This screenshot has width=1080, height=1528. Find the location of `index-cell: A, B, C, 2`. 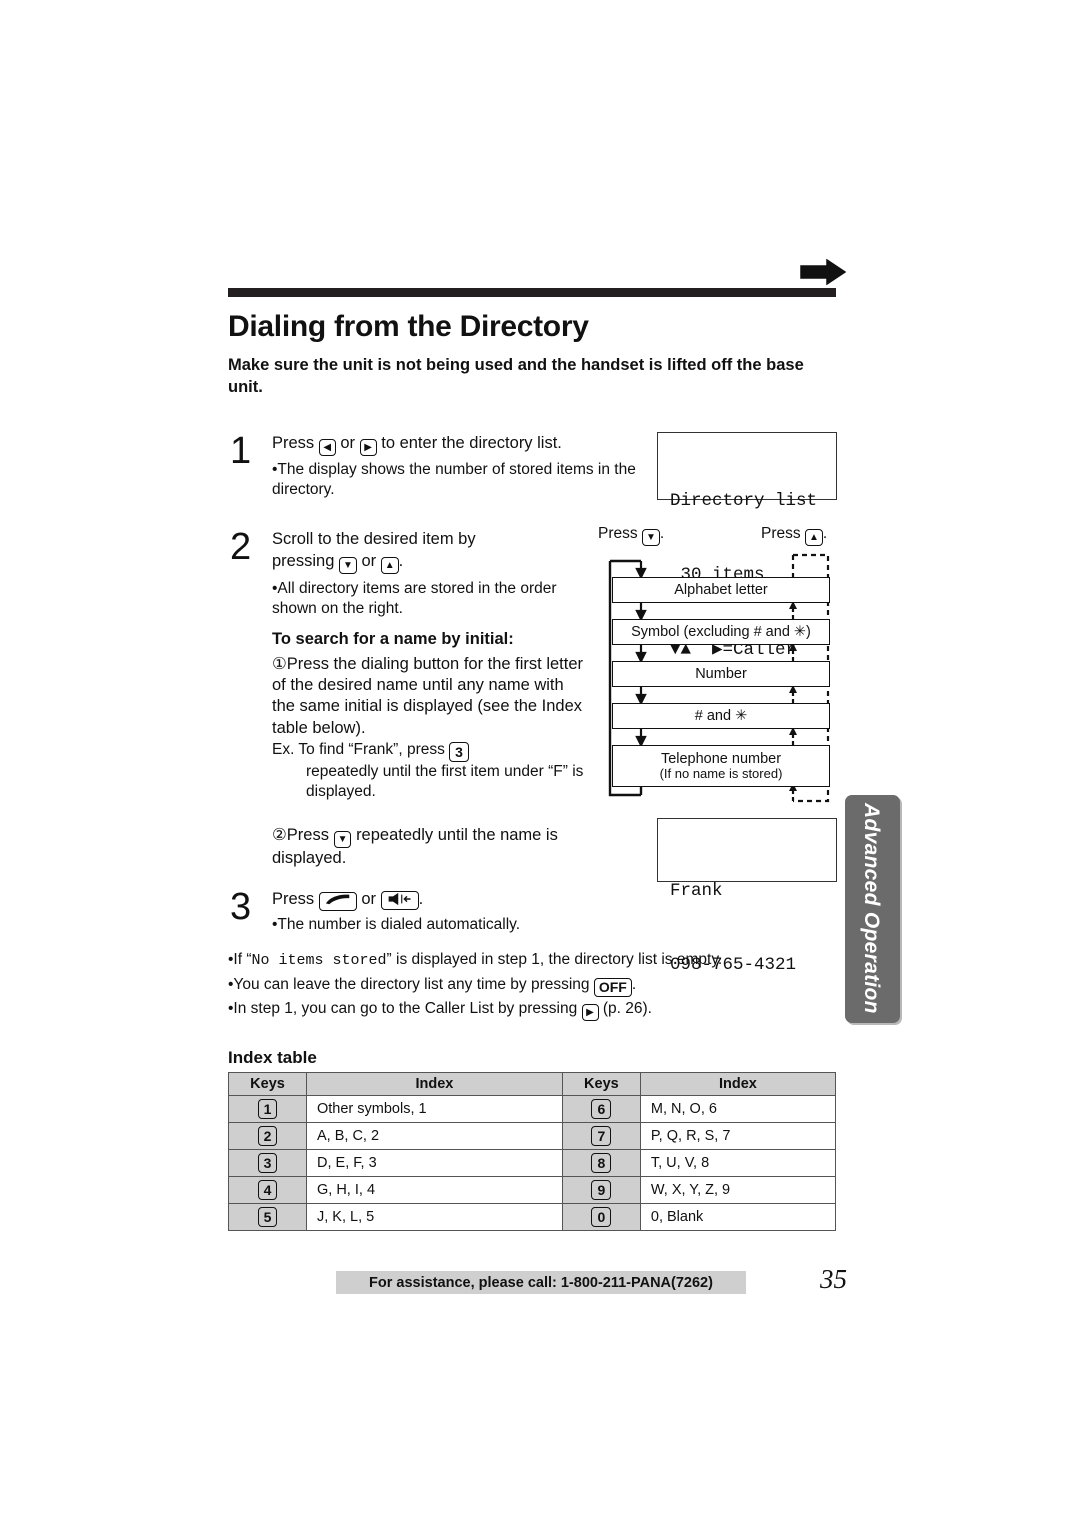

index-cell: A, B, C, 2 is located at coordinates (434, 1136).